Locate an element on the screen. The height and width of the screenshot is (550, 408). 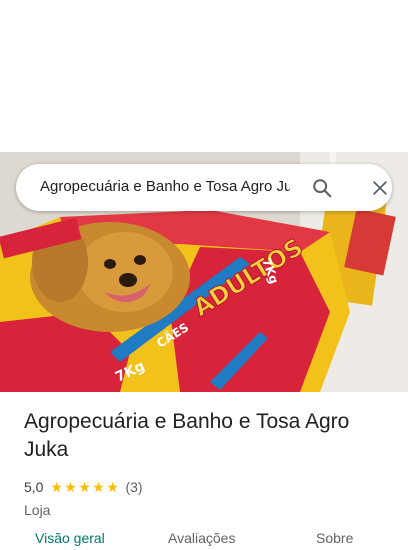
close-icon is located at coordinates (380, 188).